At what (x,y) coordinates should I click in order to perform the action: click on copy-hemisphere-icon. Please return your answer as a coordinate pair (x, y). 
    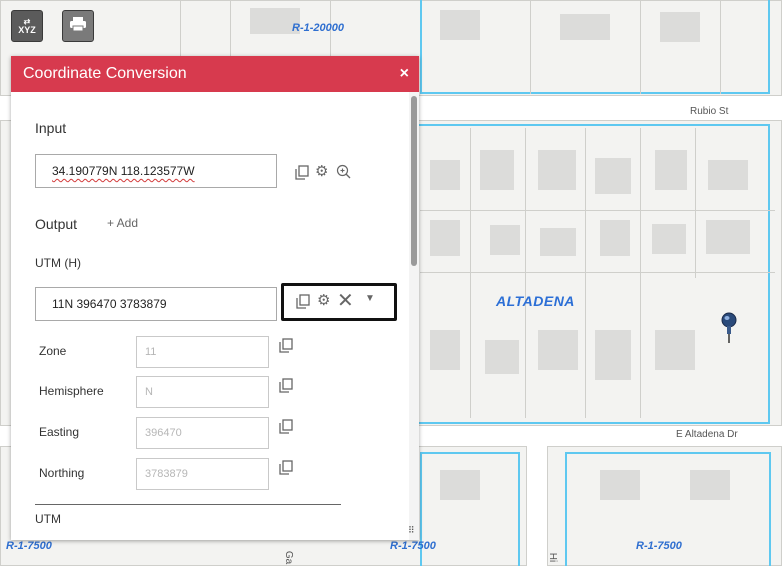
    Looking at the image, I should click on (286, 387).